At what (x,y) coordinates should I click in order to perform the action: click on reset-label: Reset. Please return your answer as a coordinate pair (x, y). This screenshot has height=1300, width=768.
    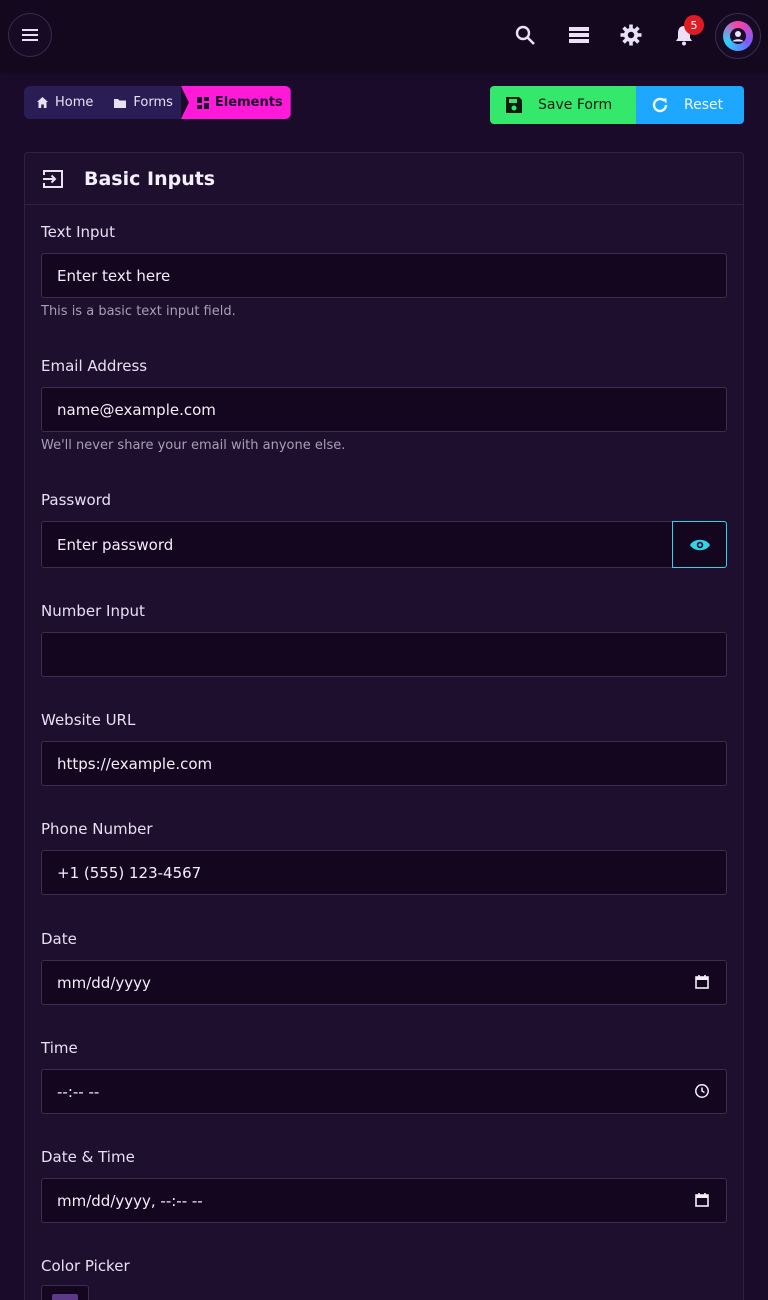
    Looking at the image, I should click on (704, 105).